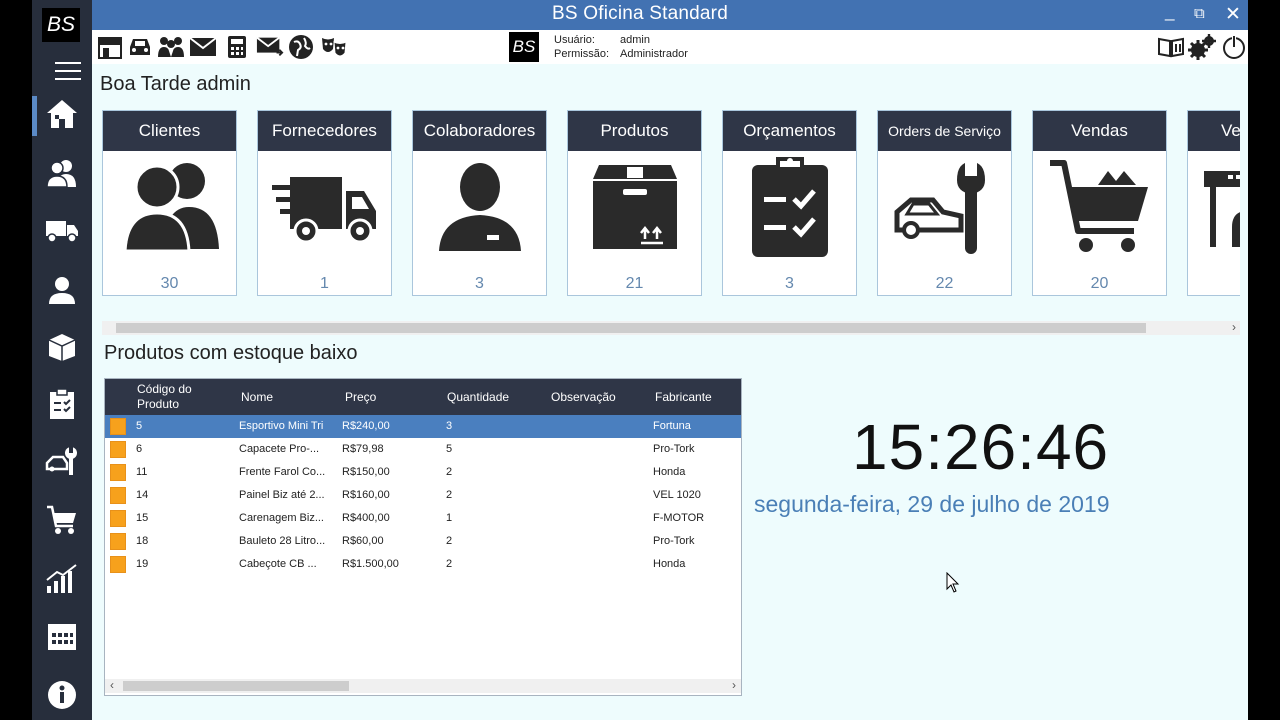 This screenshot has height=720, width=1280. I want to click on cell-codigo: 11, so click(142, 472).